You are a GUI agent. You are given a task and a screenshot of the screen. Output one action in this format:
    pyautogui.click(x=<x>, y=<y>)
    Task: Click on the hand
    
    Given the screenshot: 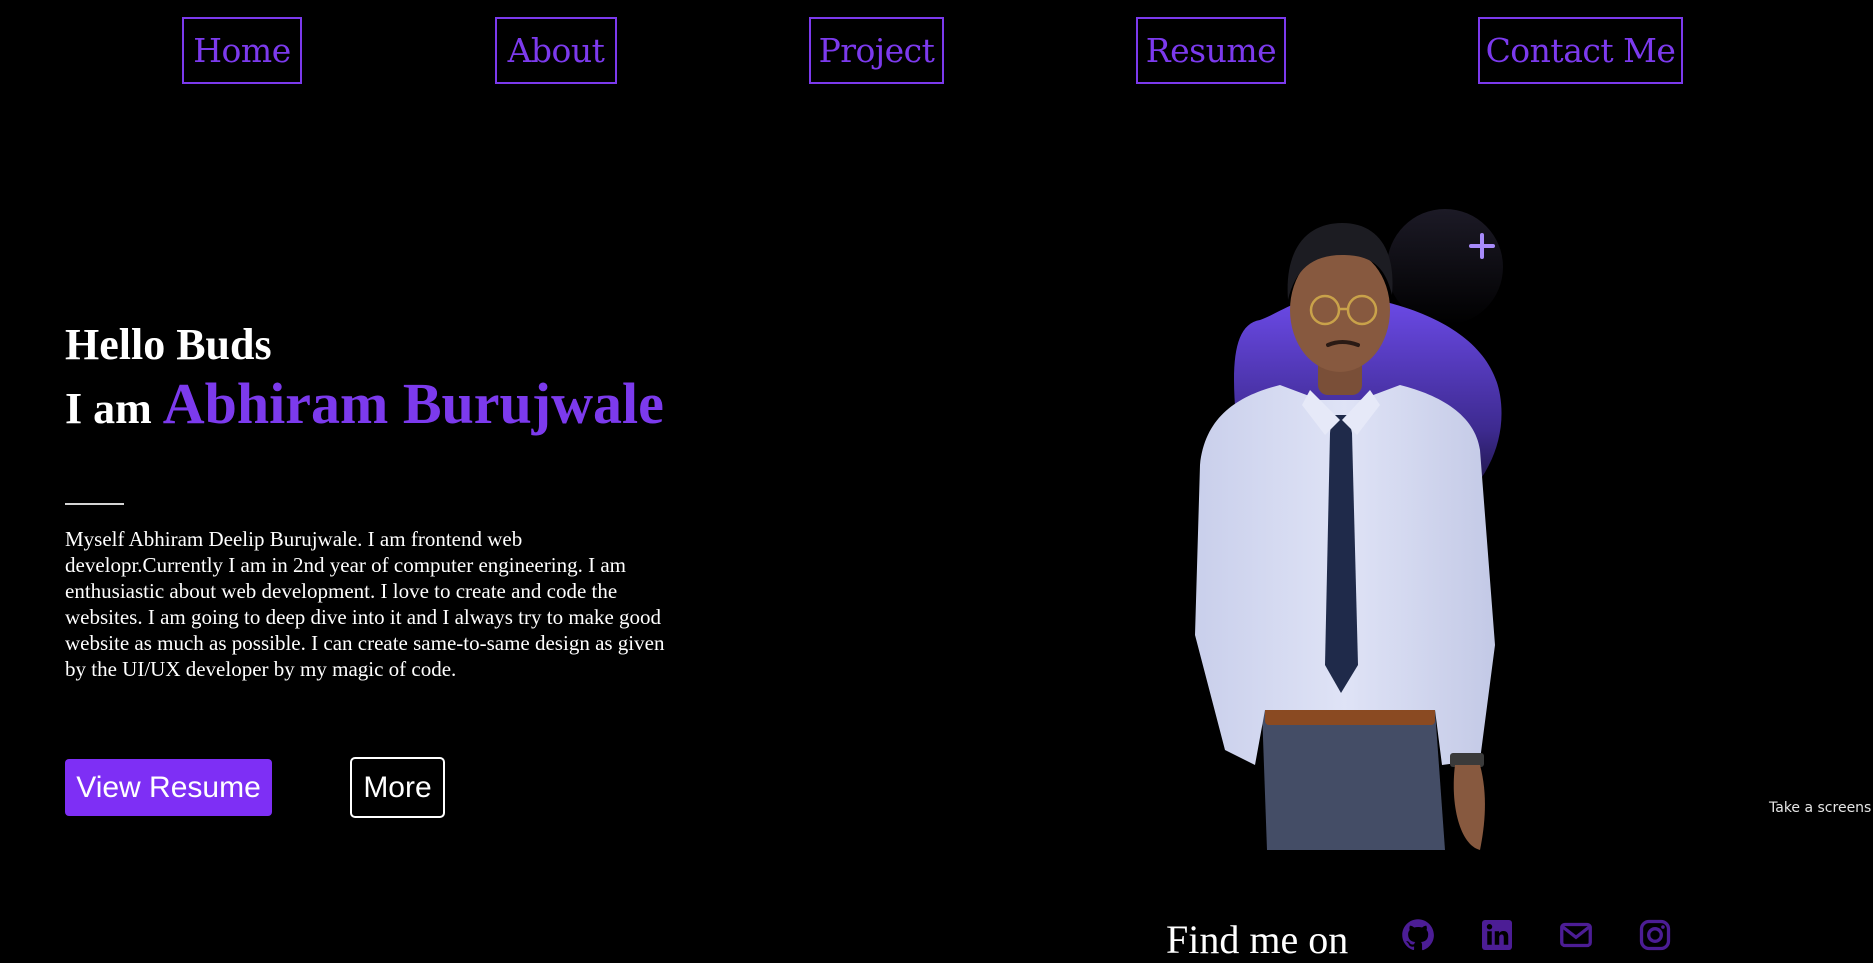 What is the action you would take?
    pyautogui.click(x=1469, y=807)
    